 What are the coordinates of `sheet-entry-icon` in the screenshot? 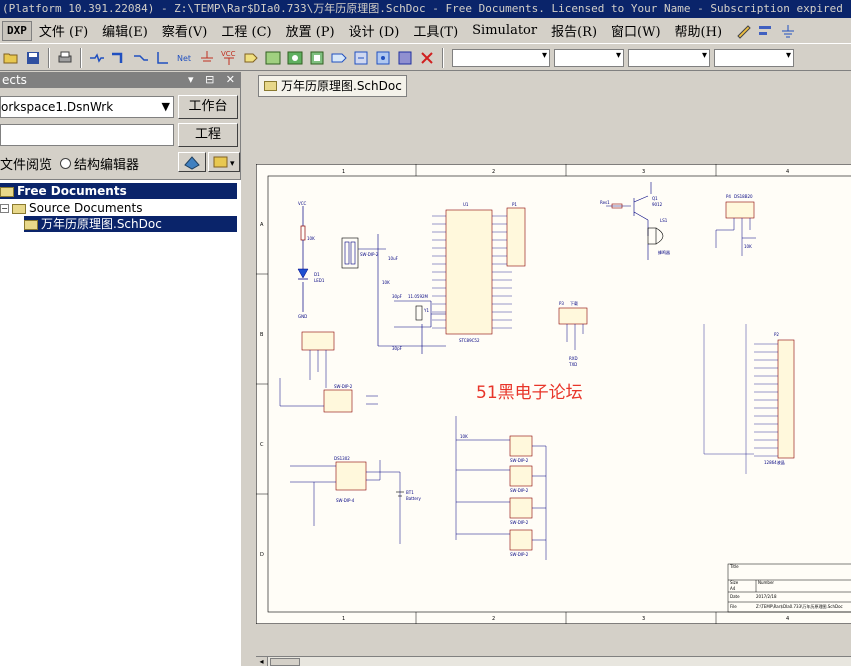 It's located at (295, 58).